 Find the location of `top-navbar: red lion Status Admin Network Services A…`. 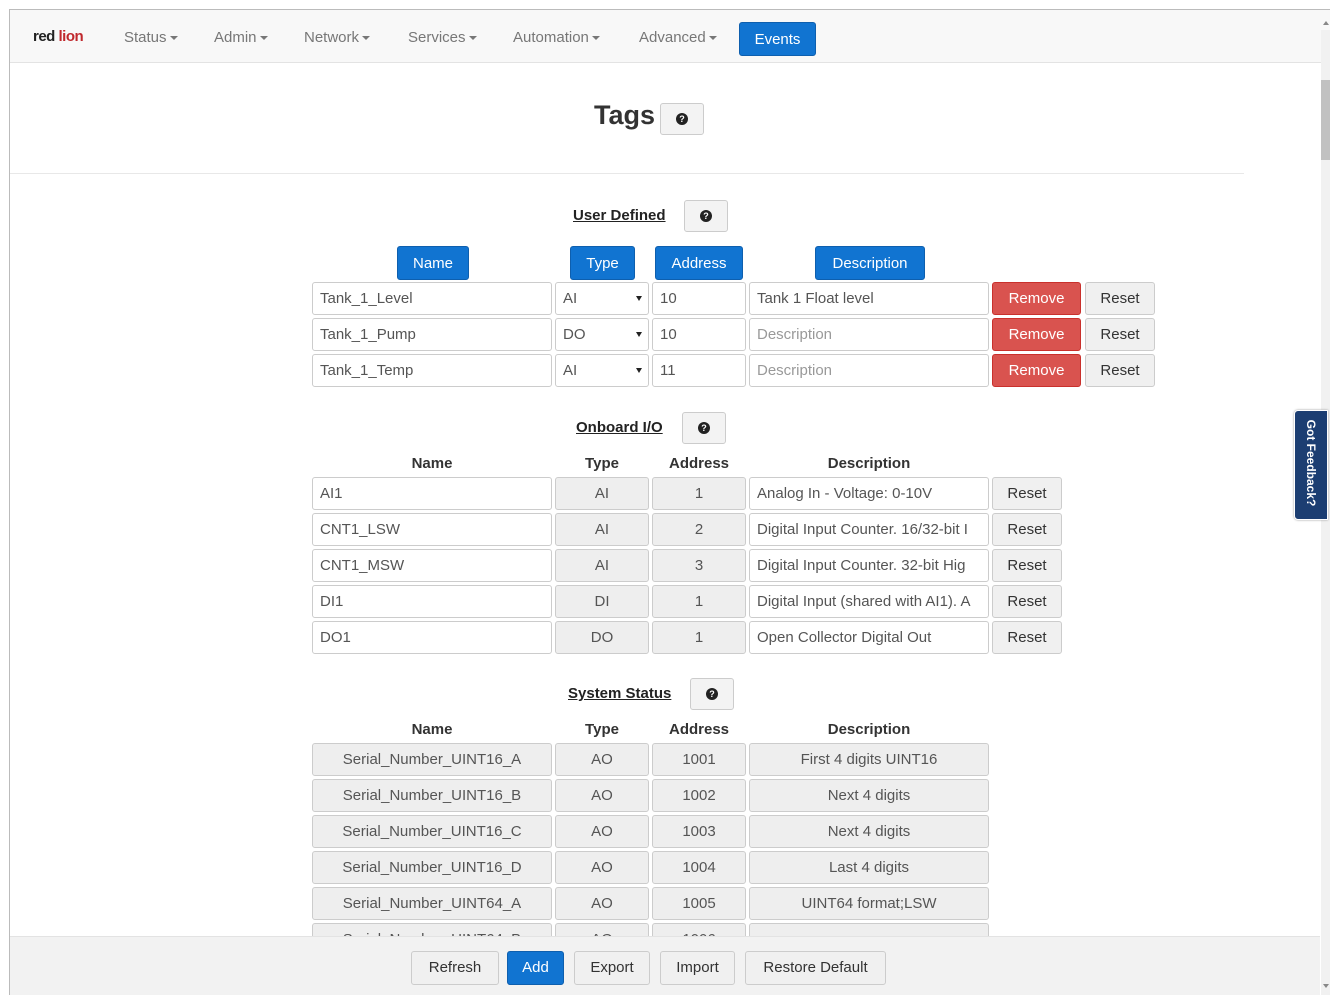

top-navbar: red lion Status Admin Network Services A… is located at coordinates (670, 36).